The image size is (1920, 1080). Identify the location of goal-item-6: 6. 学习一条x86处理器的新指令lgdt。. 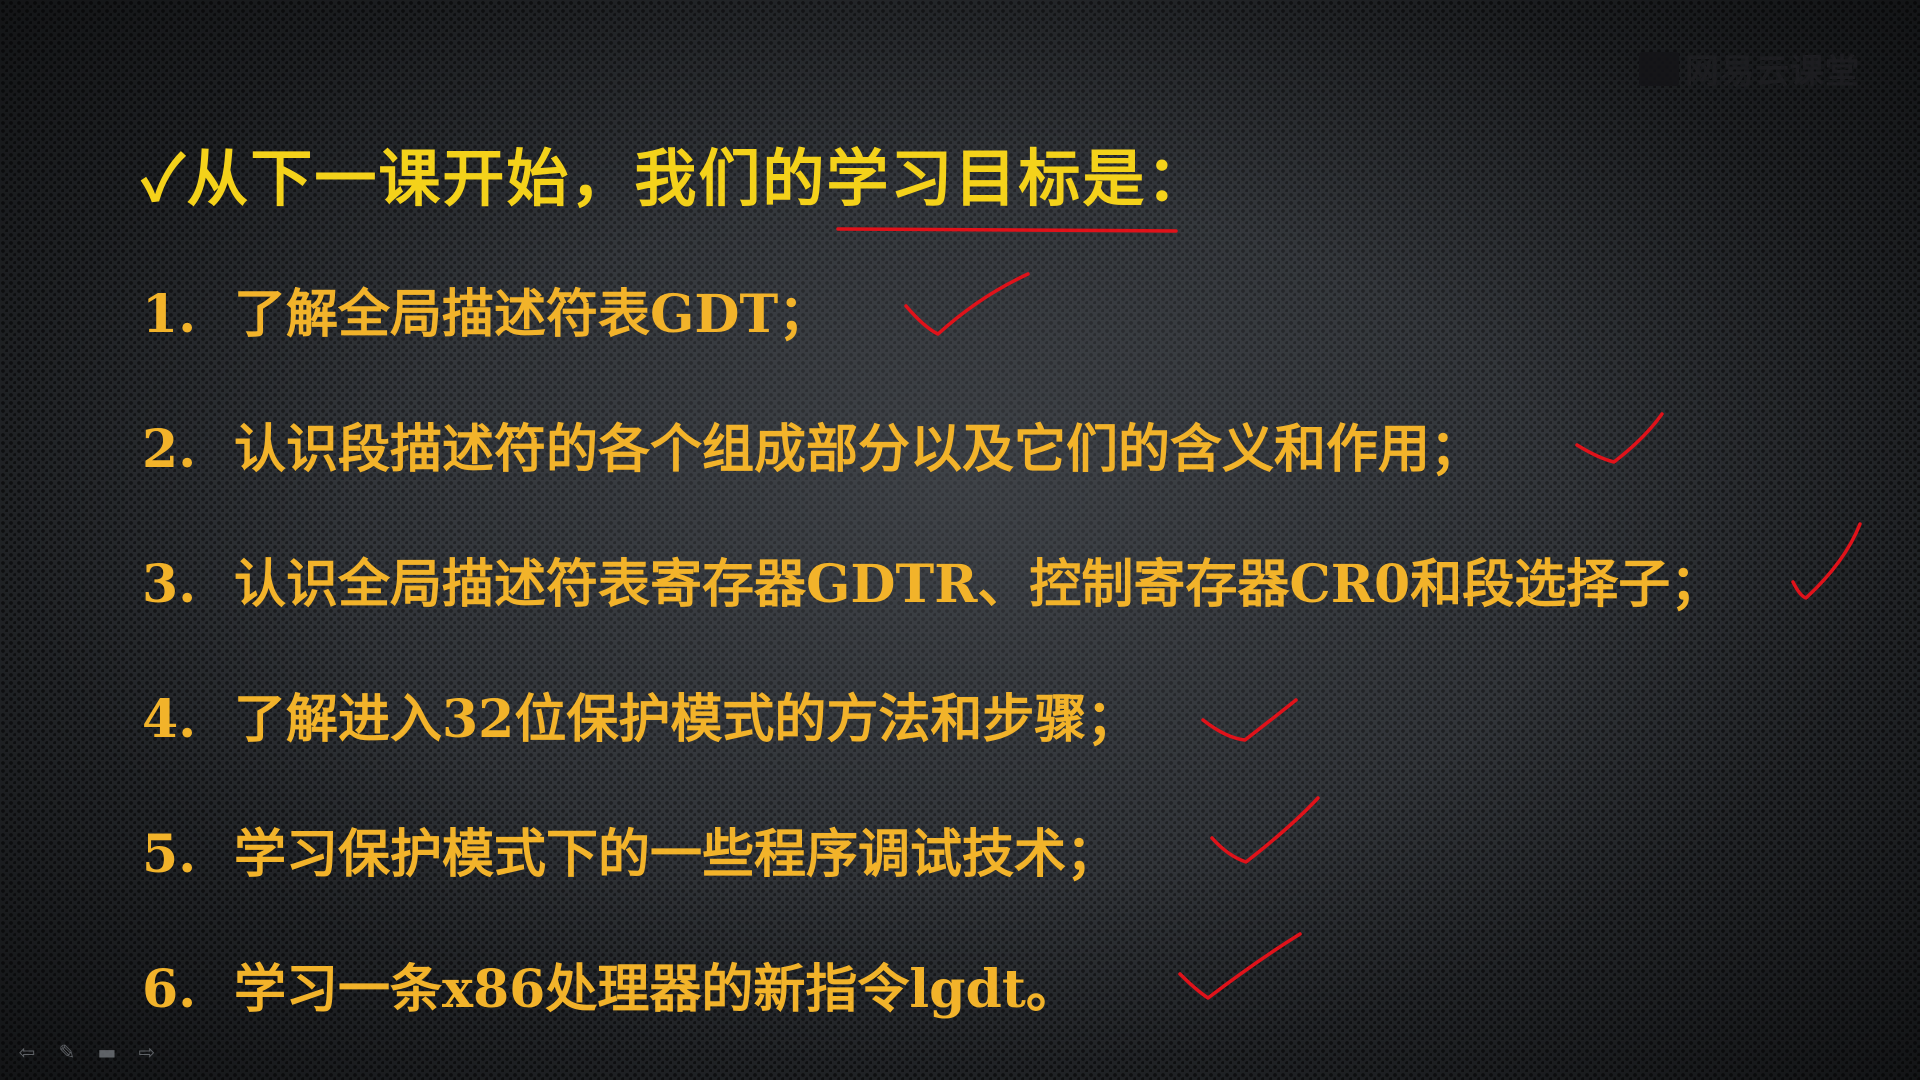
(932, 1013).